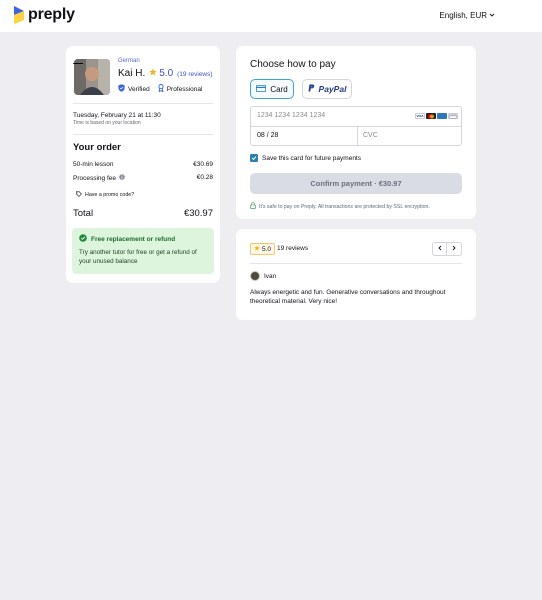  I want to click on logo-flag-icon, so click(19, 15).